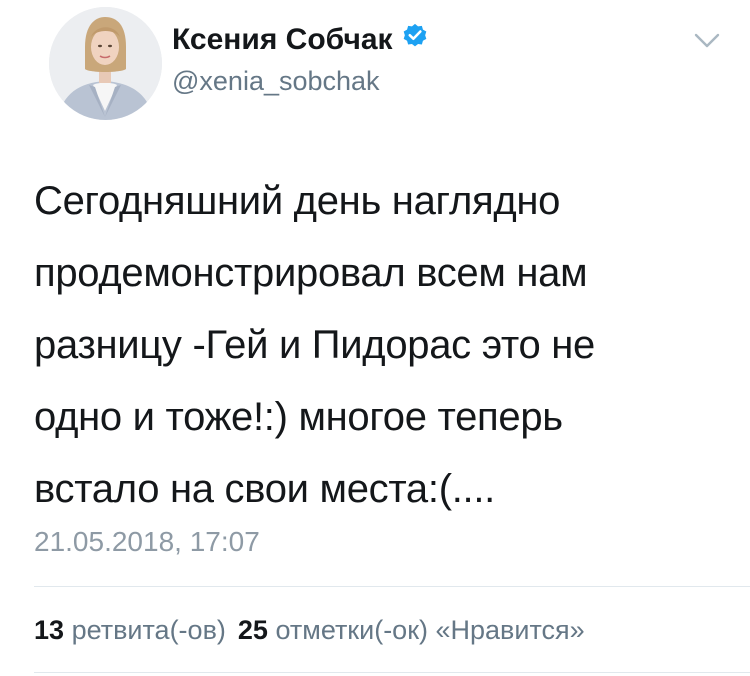  I want to click on profile-photo, so click(105, 63).